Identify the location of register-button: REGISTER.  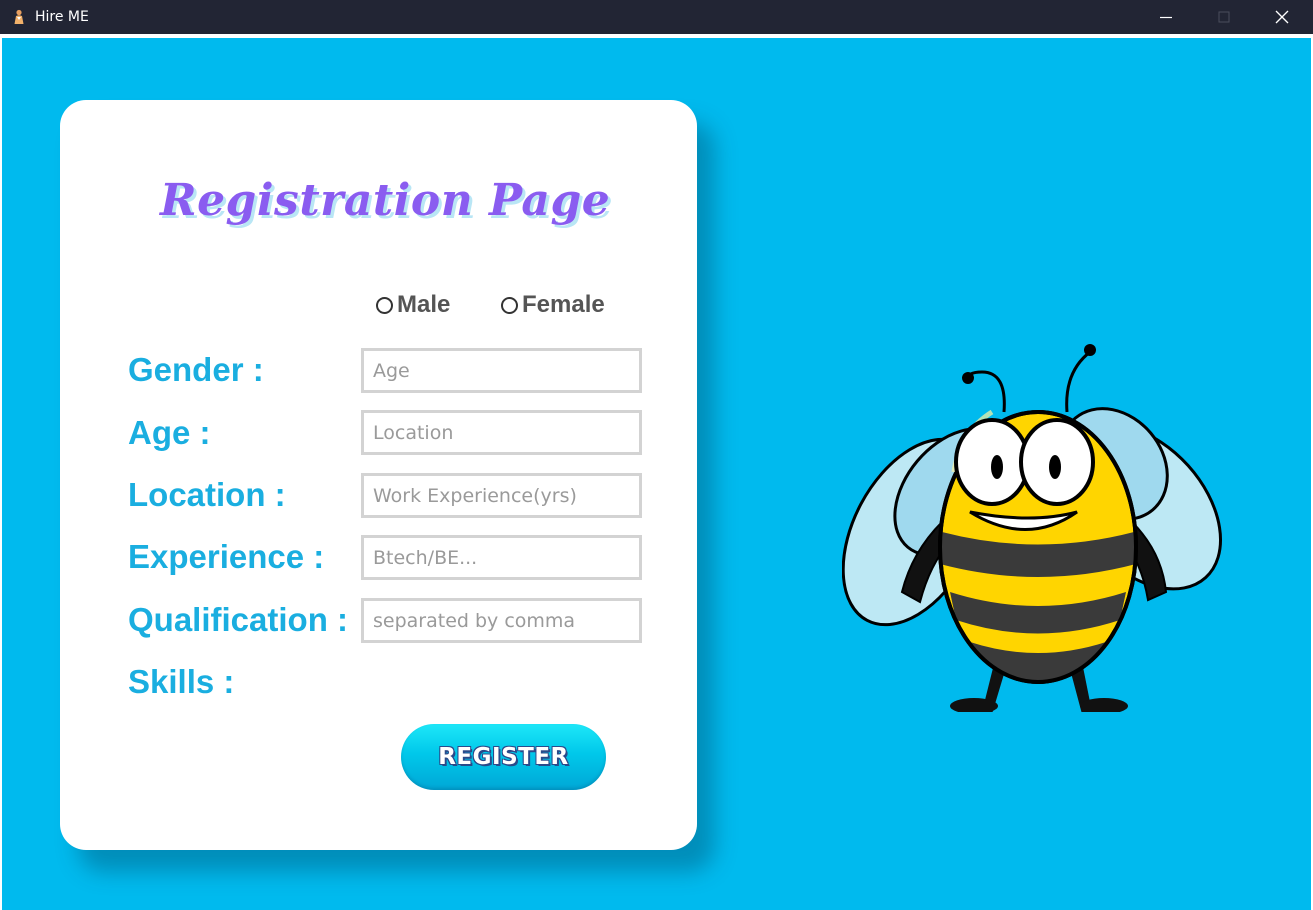
(503, 757).